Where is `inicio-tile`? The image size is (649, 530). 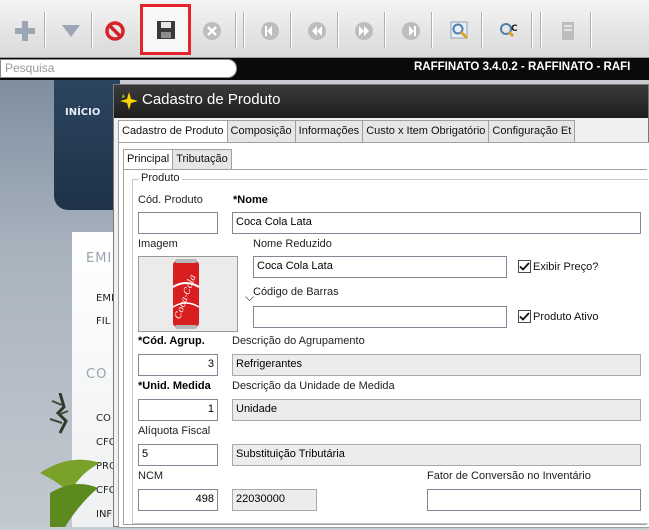 inicio-tile is located at coordinates (87, 145).